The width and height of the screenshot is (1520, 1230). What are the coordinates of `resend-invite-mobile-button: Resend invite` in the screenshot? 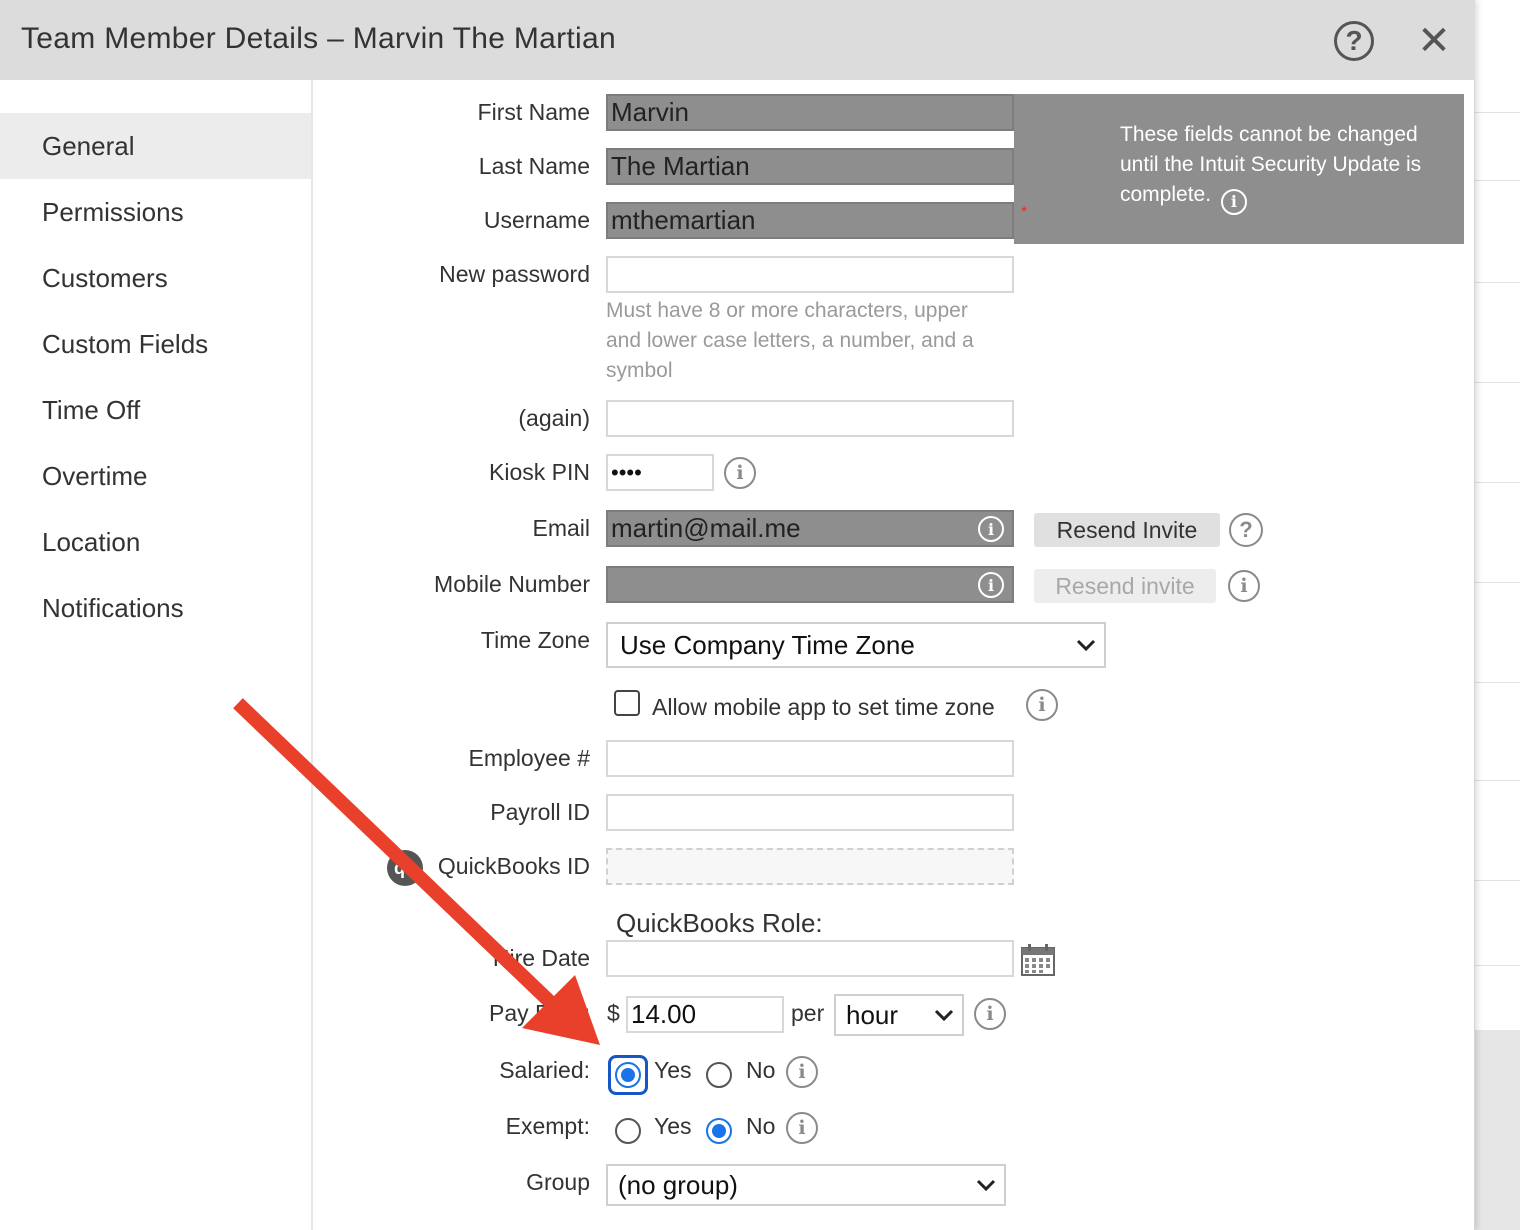 It's located at (1125, 586).